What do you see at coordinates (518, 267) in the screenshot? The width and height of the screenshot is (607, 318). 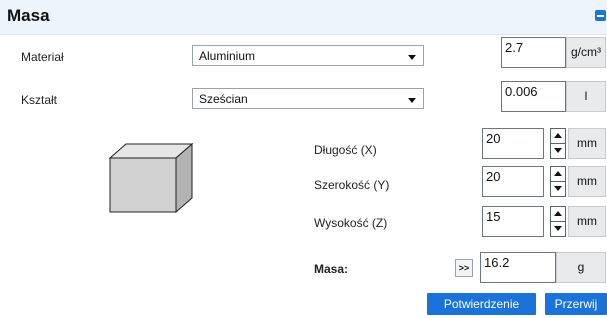 I see `mass-field: 16.2` at bounding box center [518, 267].